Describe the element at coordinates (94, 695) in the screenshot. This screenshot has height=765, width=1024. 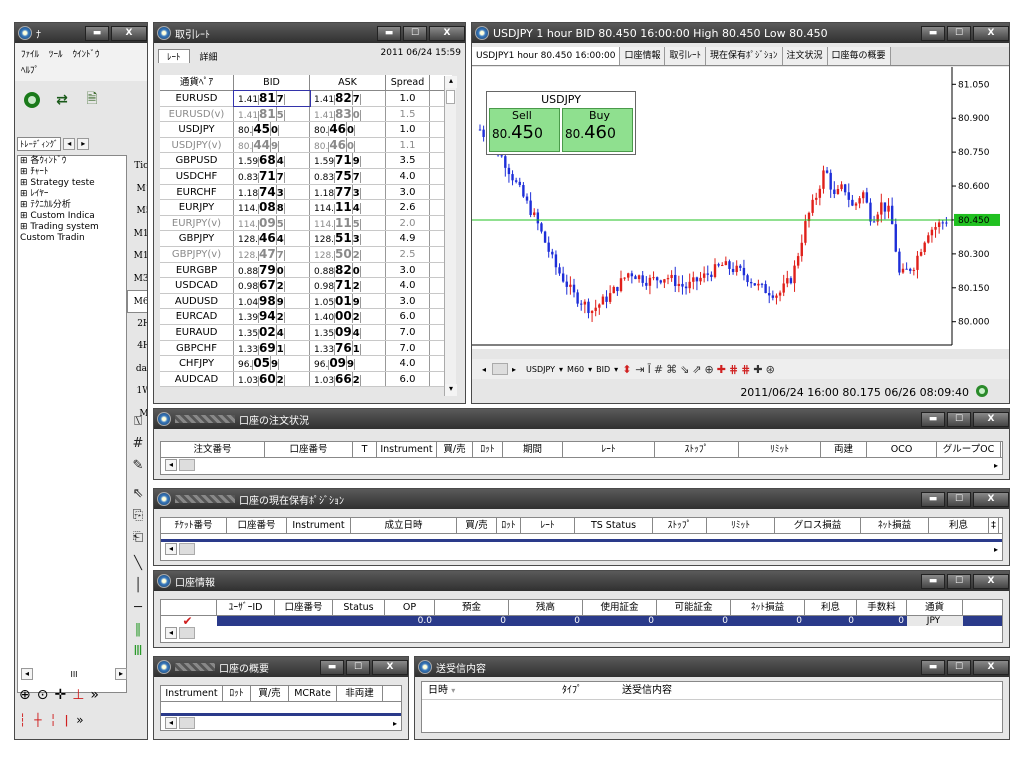
I see `more-icon: »` at that location.